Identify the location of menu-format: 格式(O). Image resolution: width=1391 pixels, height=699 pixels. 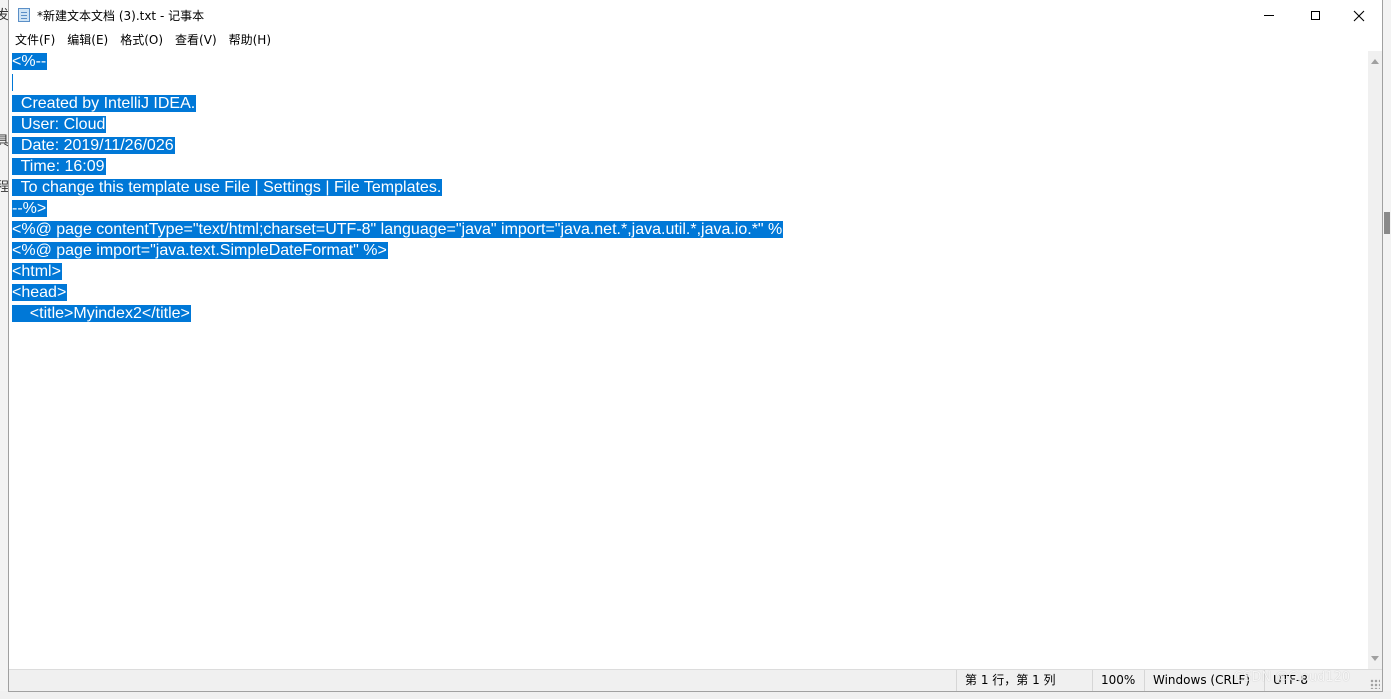
(141, 40).